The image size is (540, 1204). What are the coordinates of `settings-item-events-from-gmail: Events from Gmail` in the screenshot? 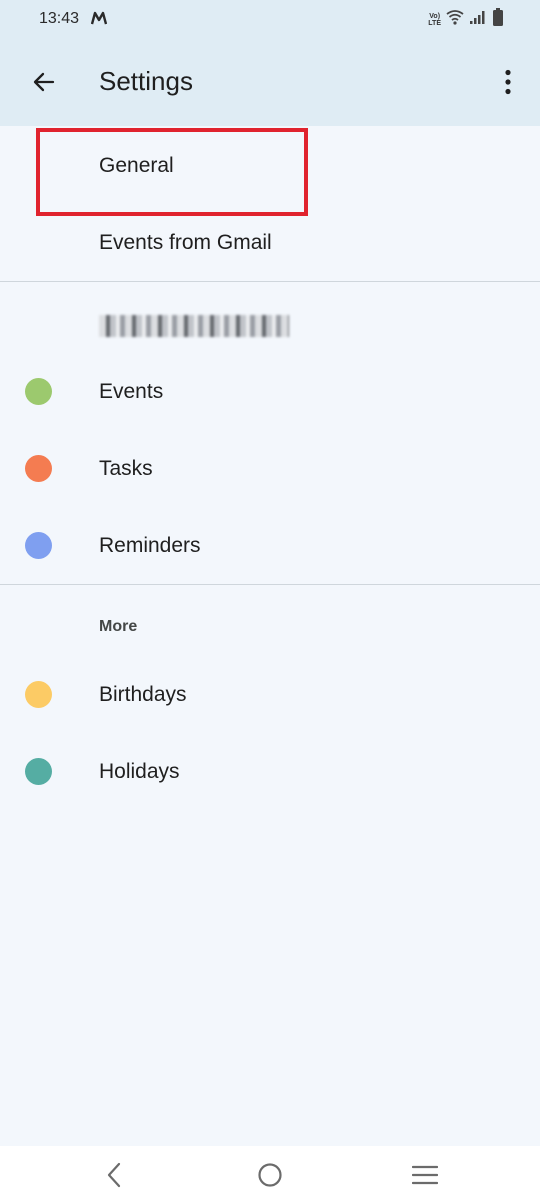 It's located at (270, 242).